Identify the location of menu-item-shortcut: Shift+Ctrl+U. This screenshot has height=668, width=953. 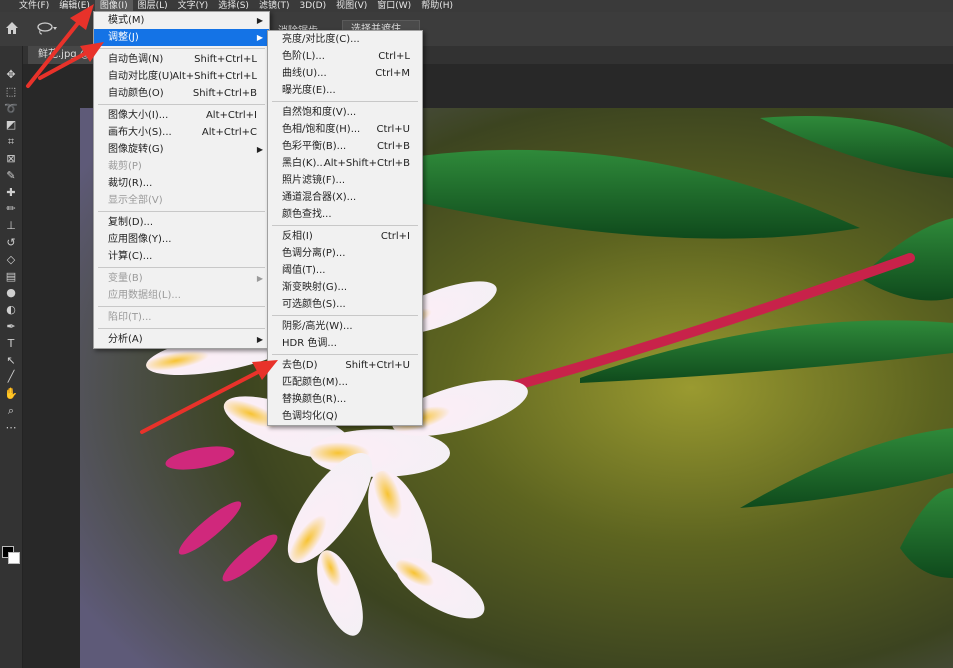
(377, 365).